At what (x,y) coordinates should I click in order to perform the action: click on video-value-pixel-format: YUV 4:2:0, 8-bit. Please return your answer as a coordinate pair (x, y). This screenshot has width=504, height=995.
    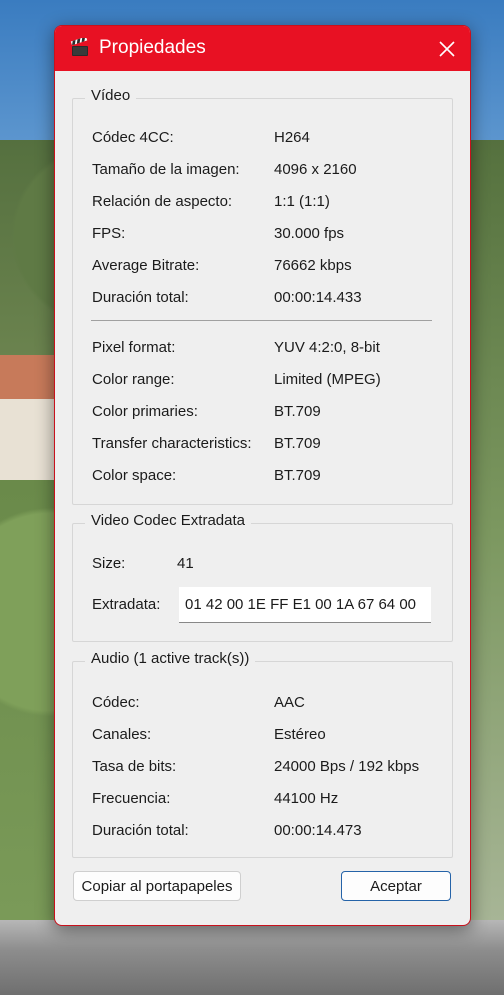
    Looking at the image, I should click on (327, 347).